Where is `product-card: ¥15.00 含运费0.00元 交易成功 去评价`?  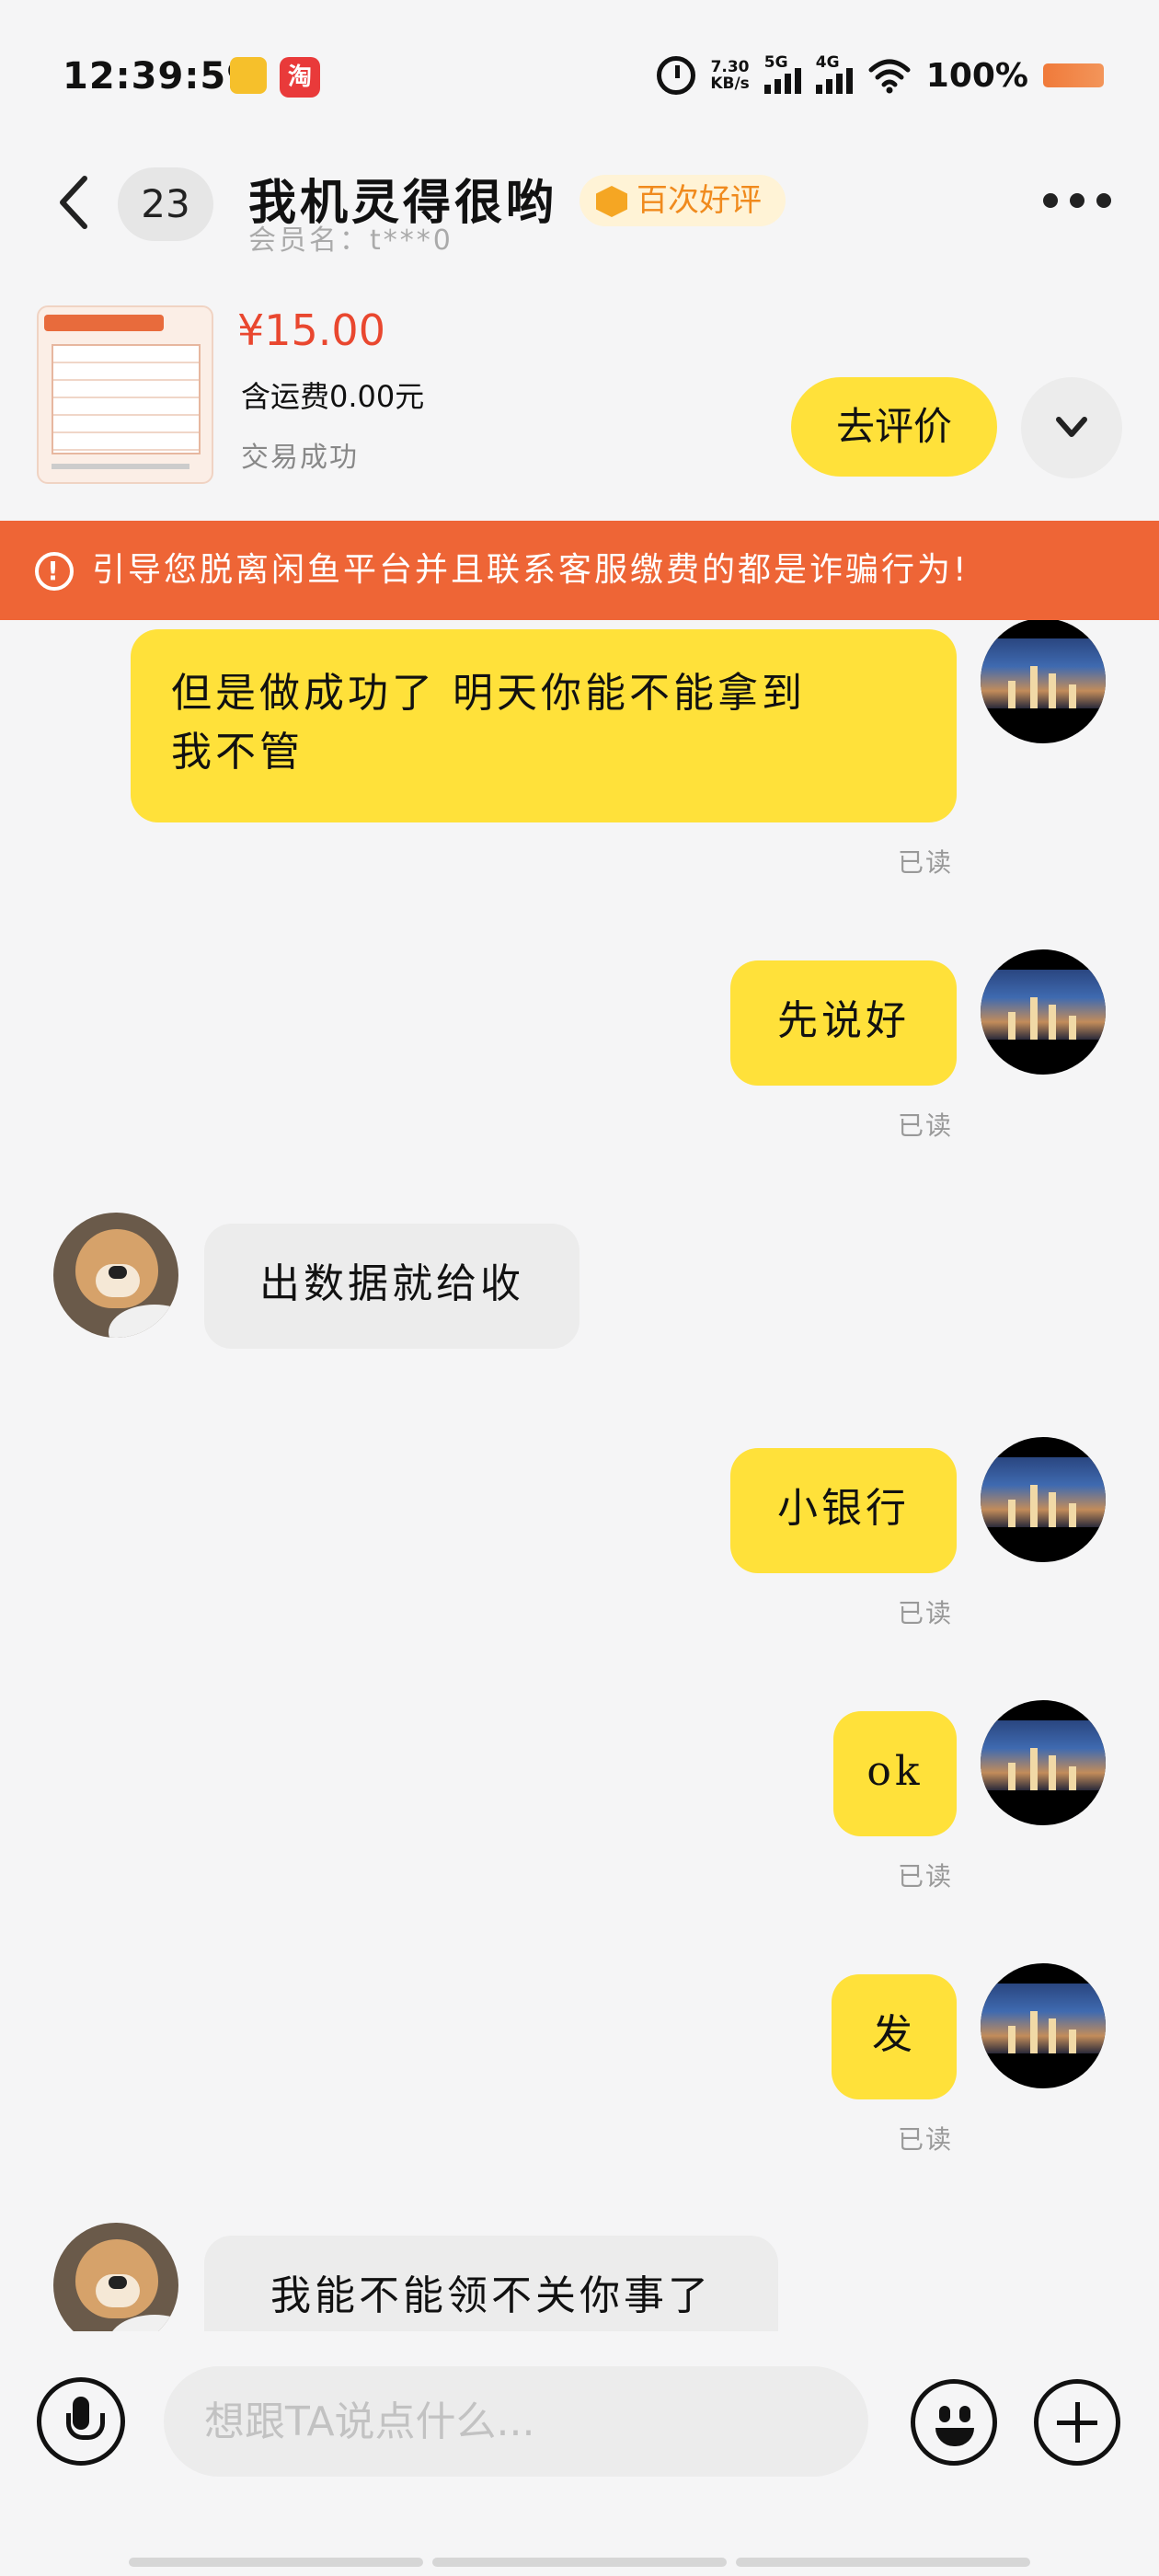
product-card: ¥15.00 含运费0.00元 交易成功 去评价 is located at coordinates (579, 403).